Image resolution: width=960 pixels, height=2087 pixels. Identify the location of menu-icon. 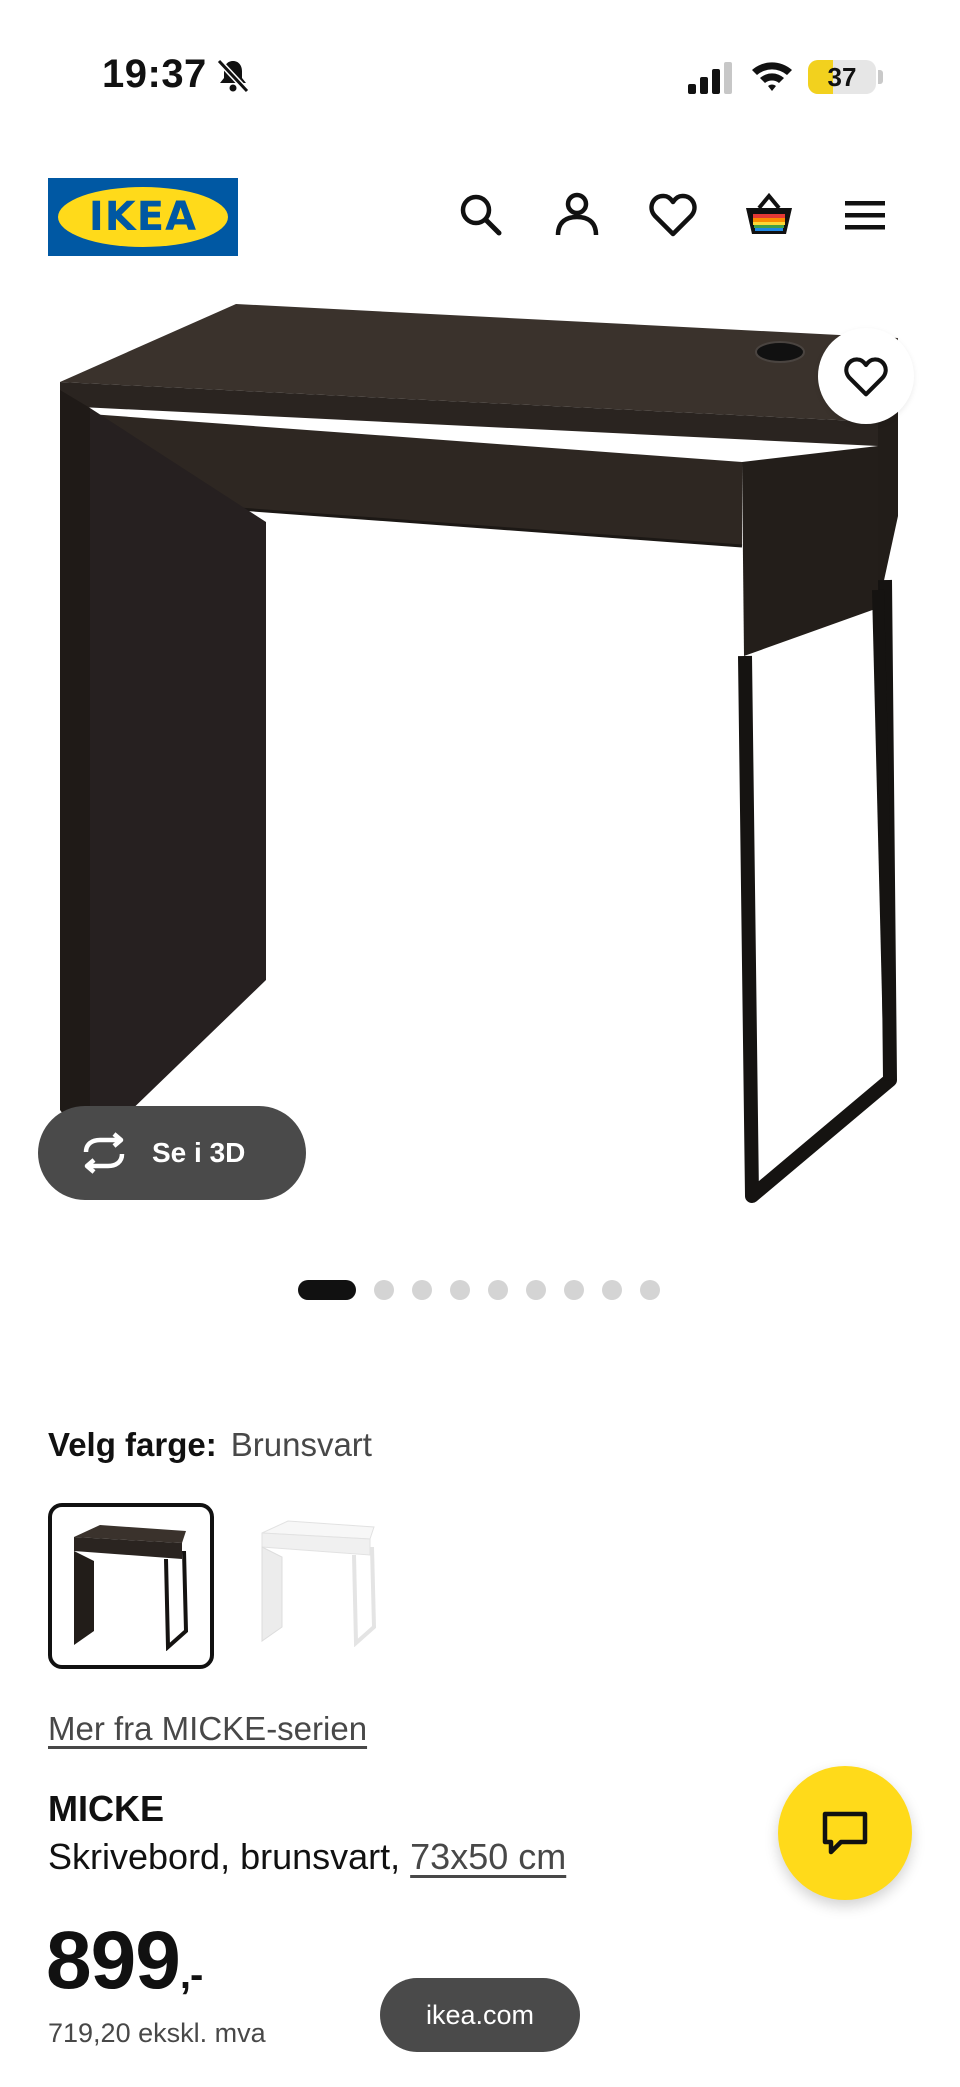
(865, 215).